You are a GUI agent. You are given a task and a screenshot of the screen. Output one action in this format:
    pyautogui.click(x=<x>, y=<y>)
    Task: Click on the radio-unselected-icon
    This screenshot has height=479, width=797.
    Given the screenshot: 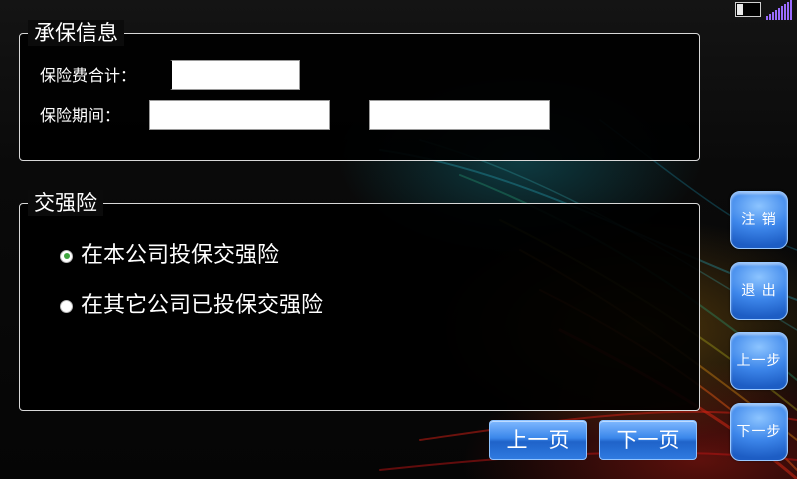 What is the action you would take?
    pyautogui.click(x=66, y=306)
    